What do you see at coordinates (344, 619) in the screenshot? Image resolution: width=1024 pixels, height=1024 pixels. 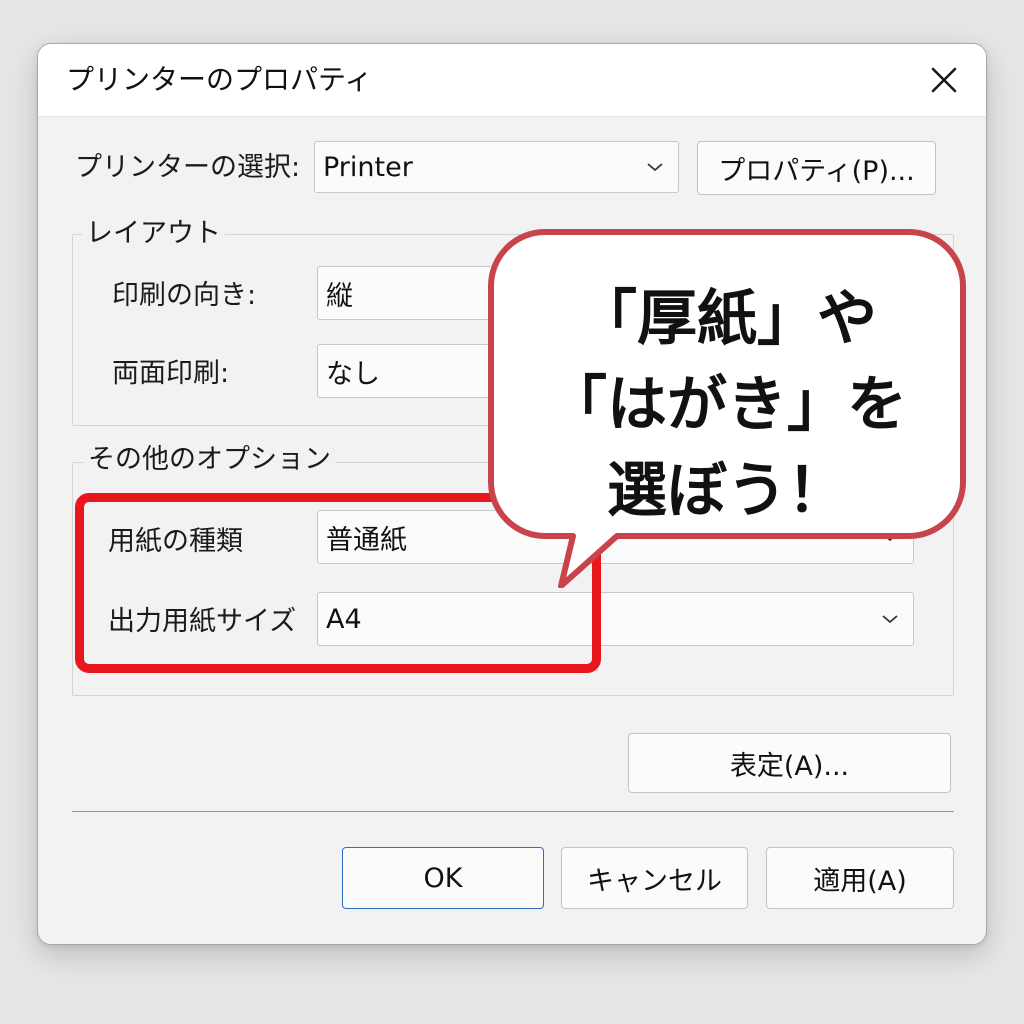 I see `output-size-select-value: A4` at bounding box center [344, 619].